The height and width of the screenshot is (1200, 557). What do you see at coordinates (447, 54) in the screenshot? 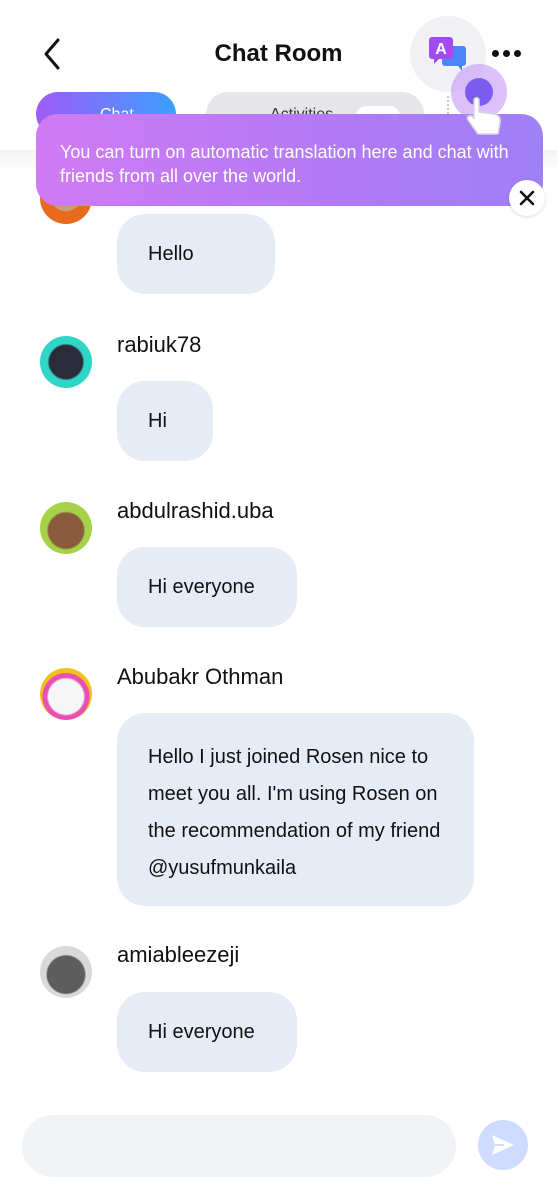
I see `translate-icon: A` at bounding box center [447, 54].